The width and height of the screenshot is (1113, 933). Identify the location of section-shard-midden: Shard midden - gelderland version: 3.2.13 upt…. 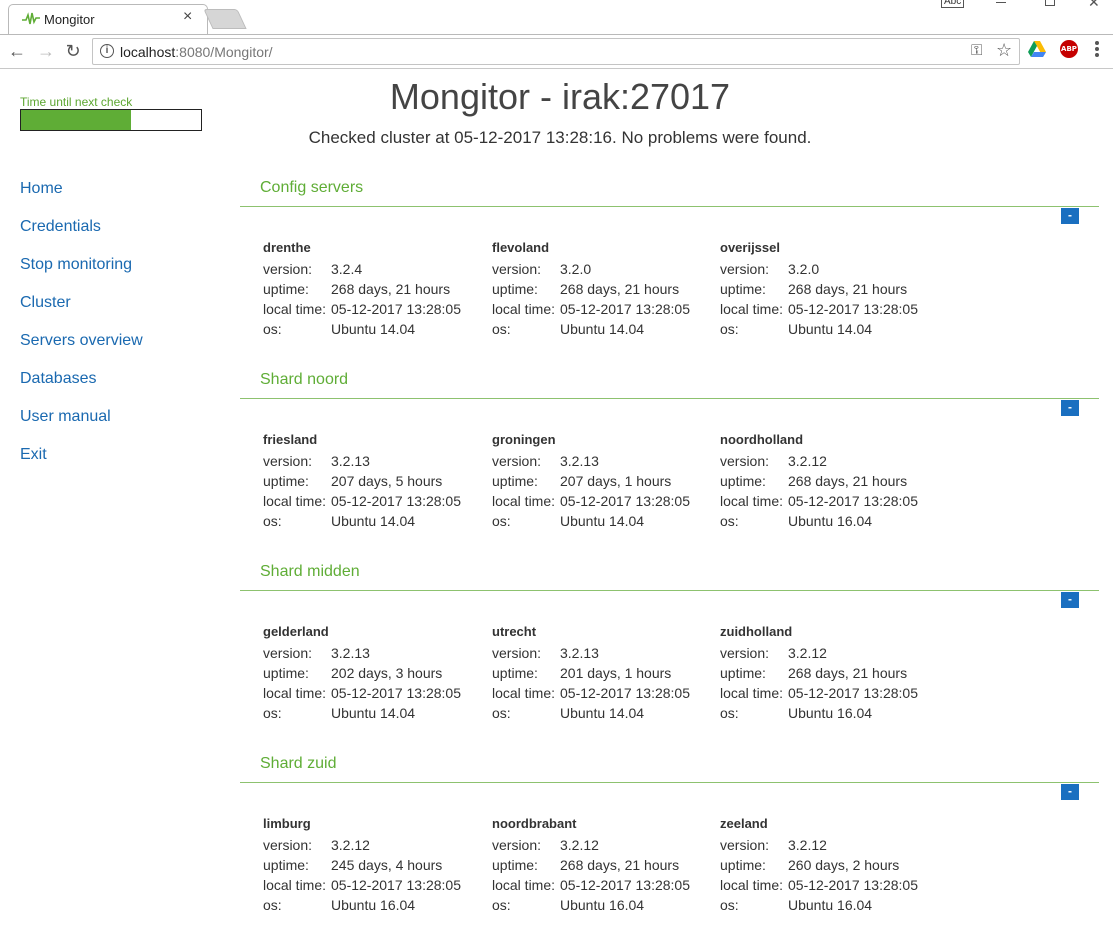
(669, 653).